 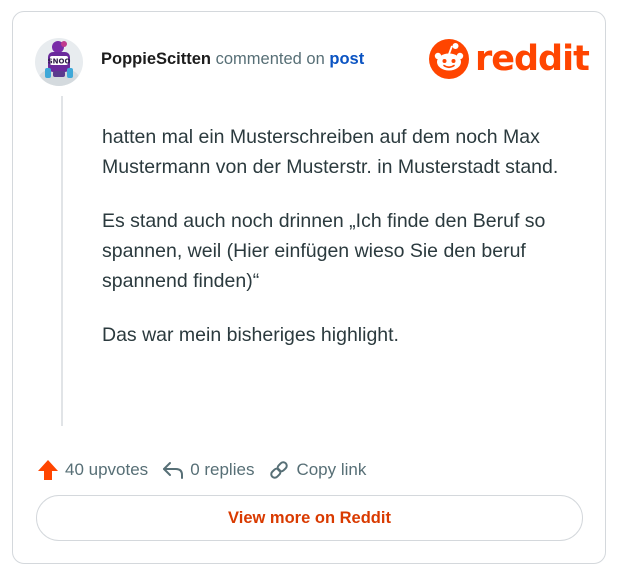 What do you see at coordinates (449, 59) in the screenshot?
I see `snoo-icon` at bounding box center [449, 59].